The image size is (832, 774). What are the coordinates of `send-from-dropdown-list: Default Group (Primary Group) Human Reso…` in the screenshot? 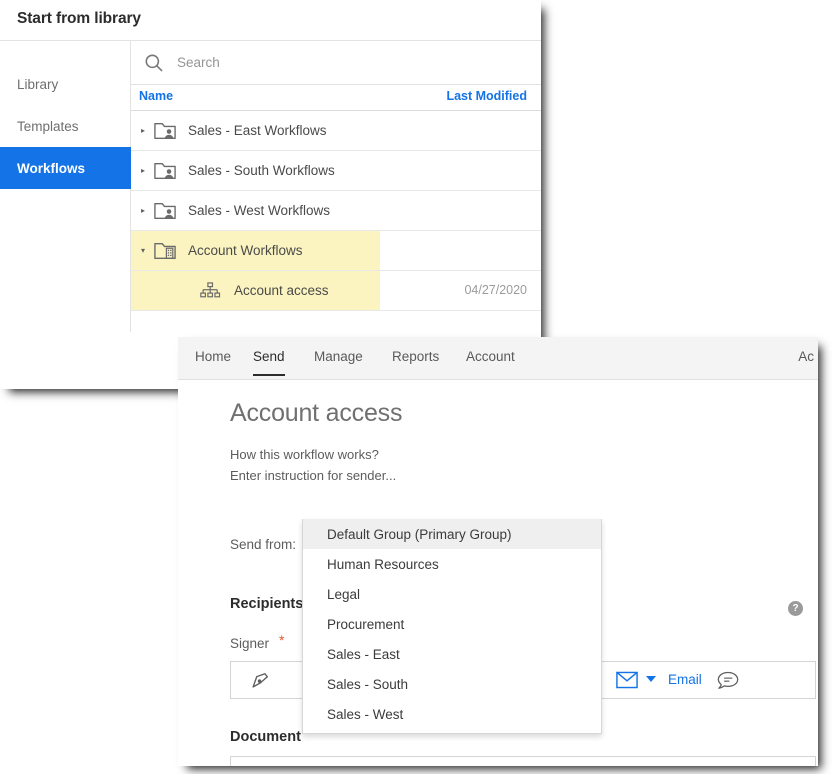 It's located at (452, 626).